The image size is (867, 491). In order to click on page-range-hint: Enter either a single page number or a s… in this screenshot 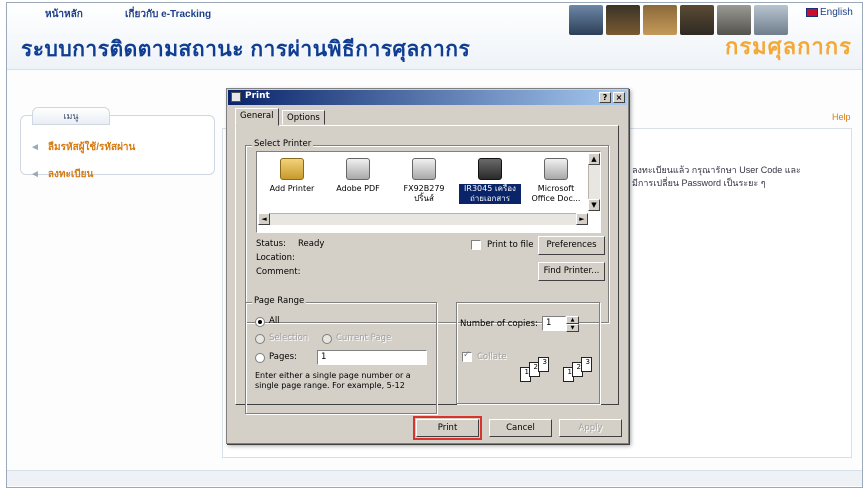, I will do `click(333, 380)`.